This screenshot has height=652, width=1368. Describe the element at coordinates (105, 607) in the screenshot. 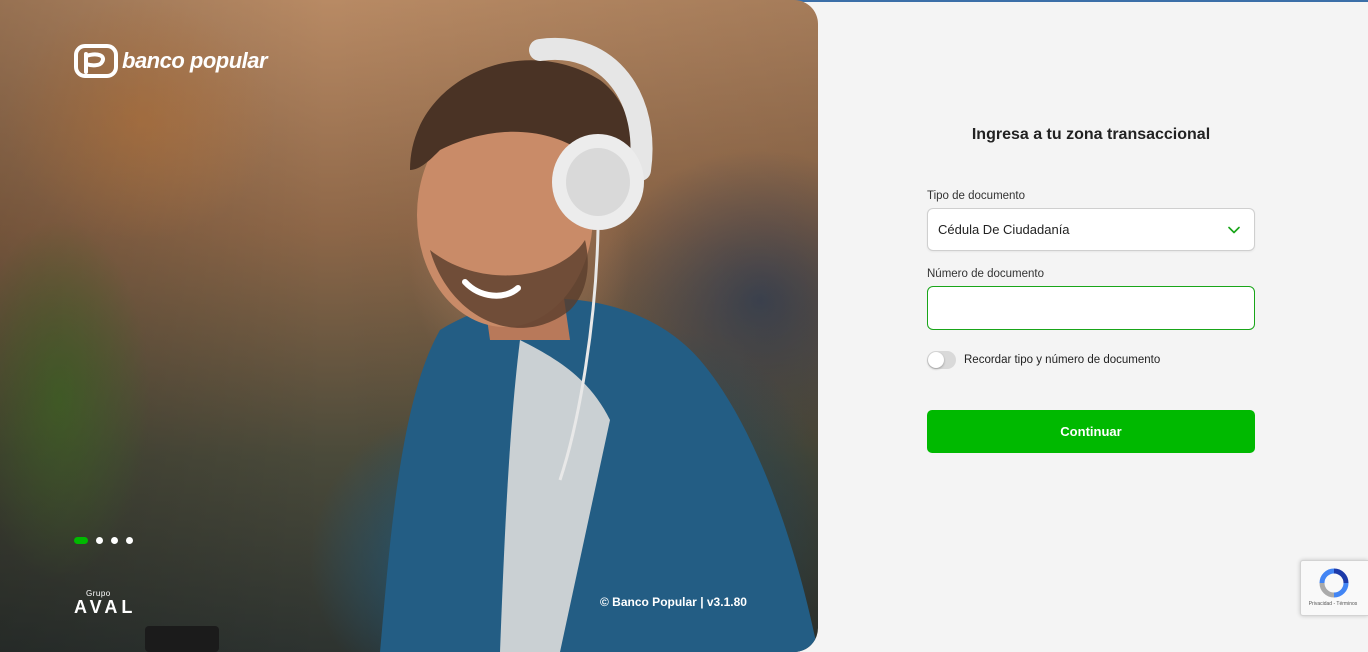

I see `aval-name: AVAL` at that location.